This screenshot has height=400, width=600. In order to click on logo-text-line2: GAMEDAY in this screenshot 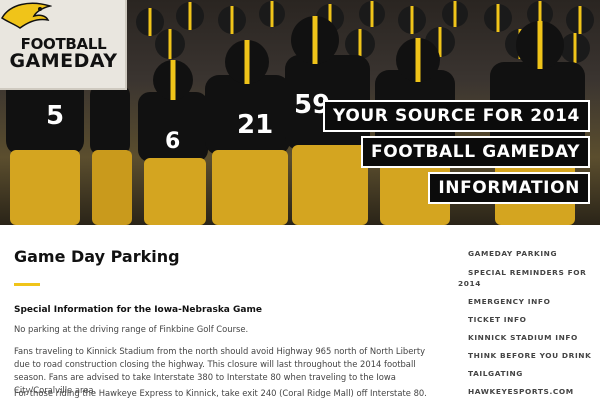, I will do `click(63, 61)`.